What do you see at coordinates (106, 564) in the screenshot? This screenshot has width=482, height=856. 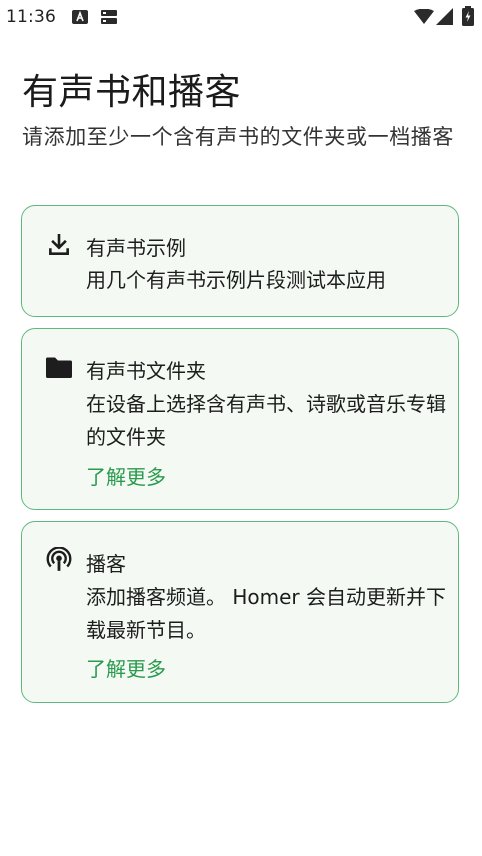 I see `card-title: 播客` at bounding box center [106, 564].